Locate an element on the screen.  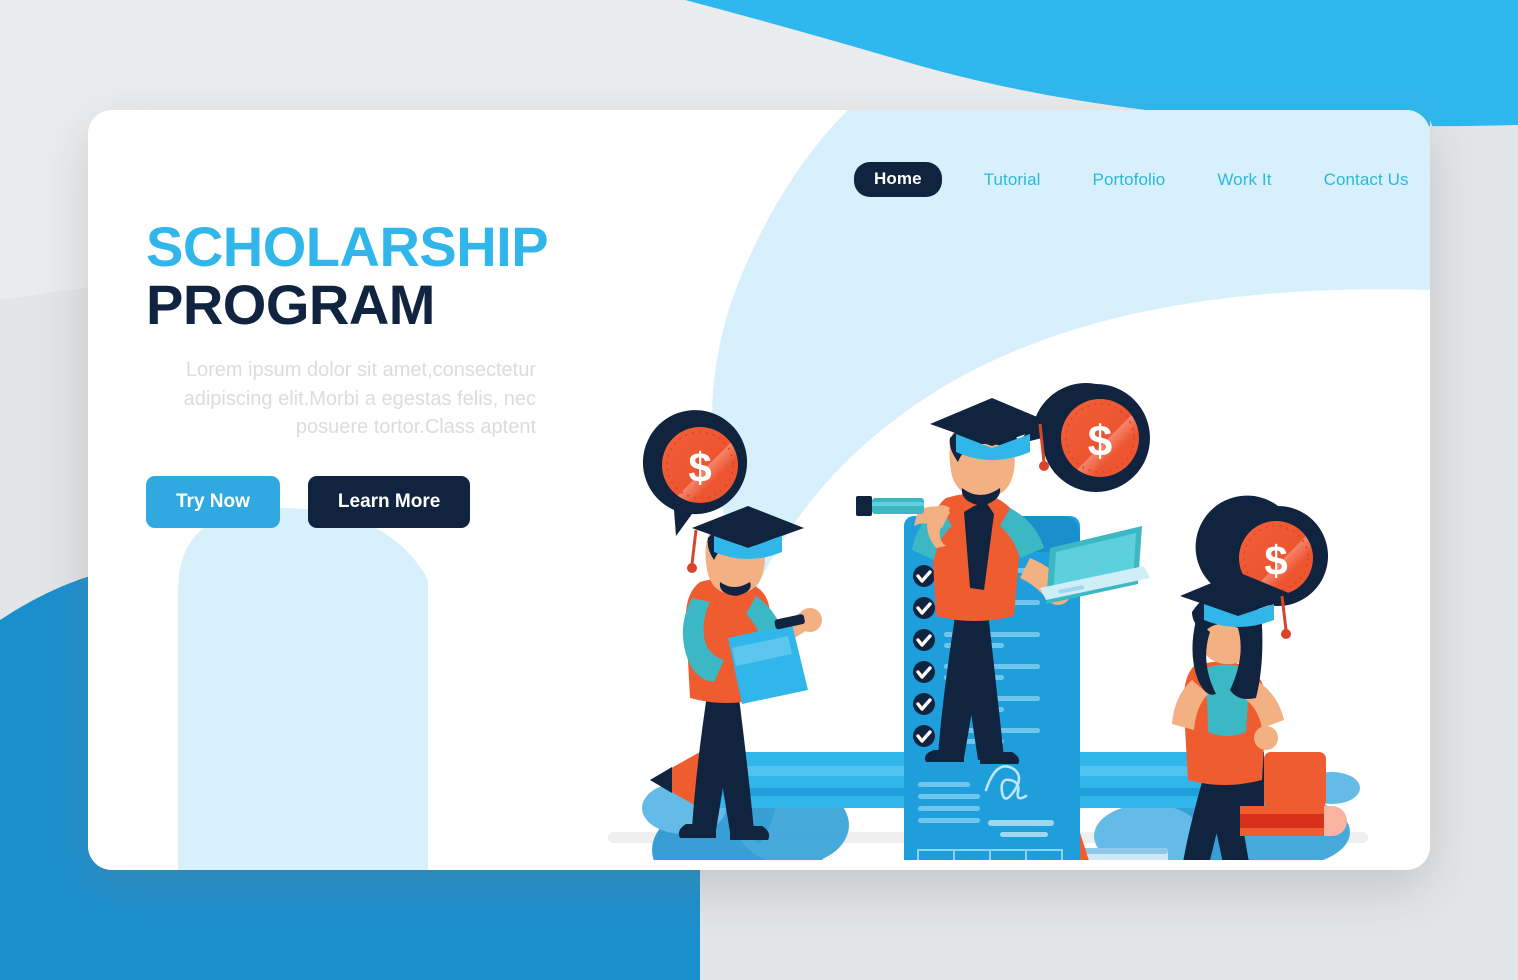
telescope is located at coordinates (890, 506).